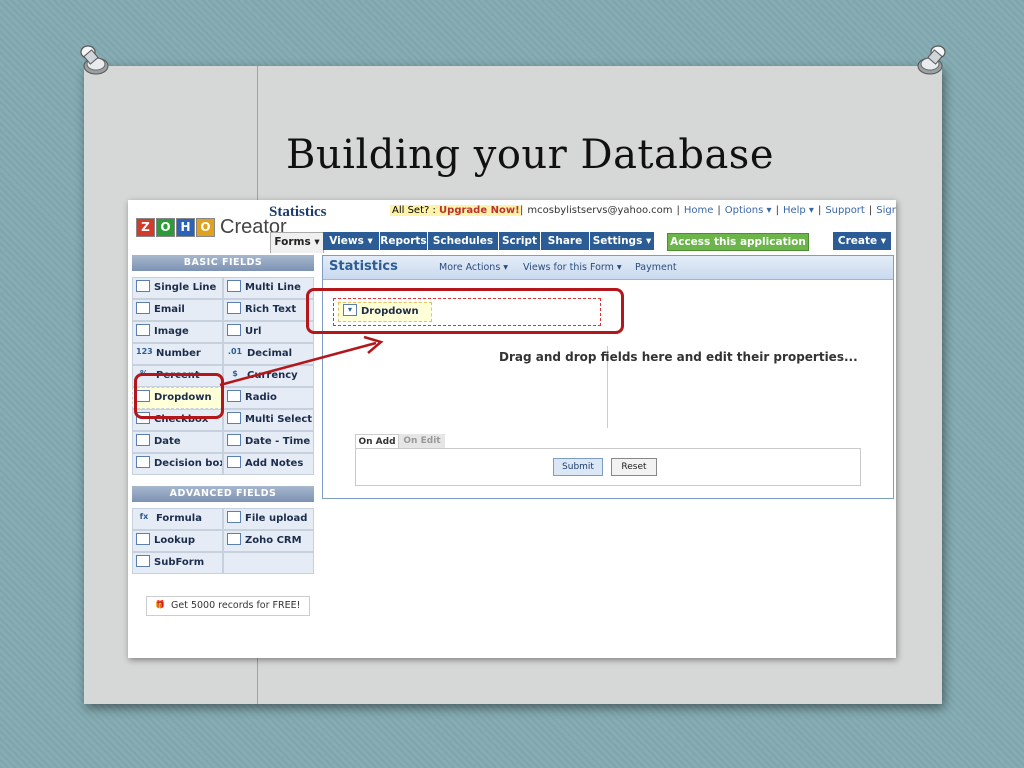 The image size is (1024, 768). Describe the element at coordinates (301, 361) in the screenshot. I see `drag-arrow` at that location.